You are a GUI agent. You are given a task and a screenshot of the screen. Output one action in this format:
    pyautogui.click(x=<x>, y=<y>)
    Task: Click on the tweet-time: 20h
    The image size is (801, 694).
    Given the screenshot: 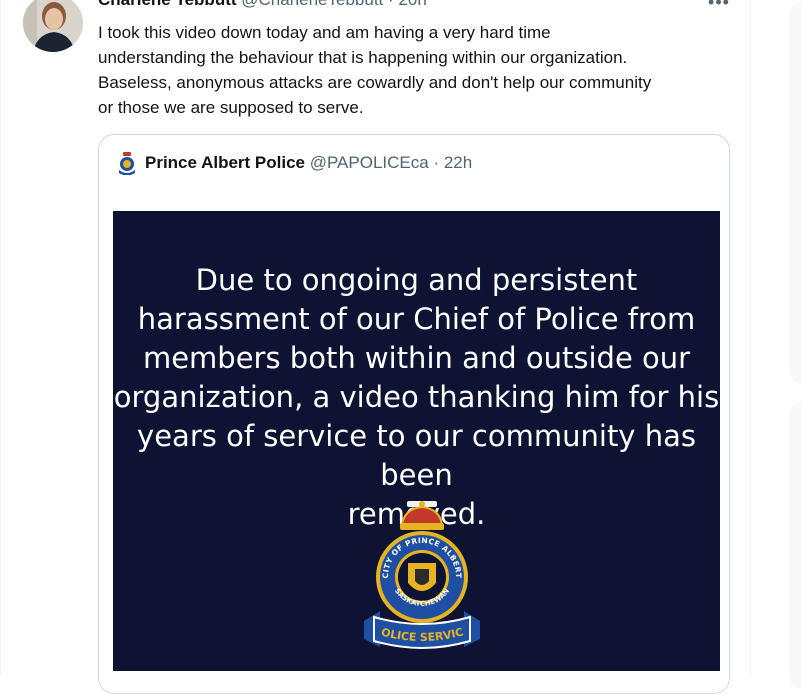 What is the action you would take?
    pyautogui.click(x=412, y=4)
    